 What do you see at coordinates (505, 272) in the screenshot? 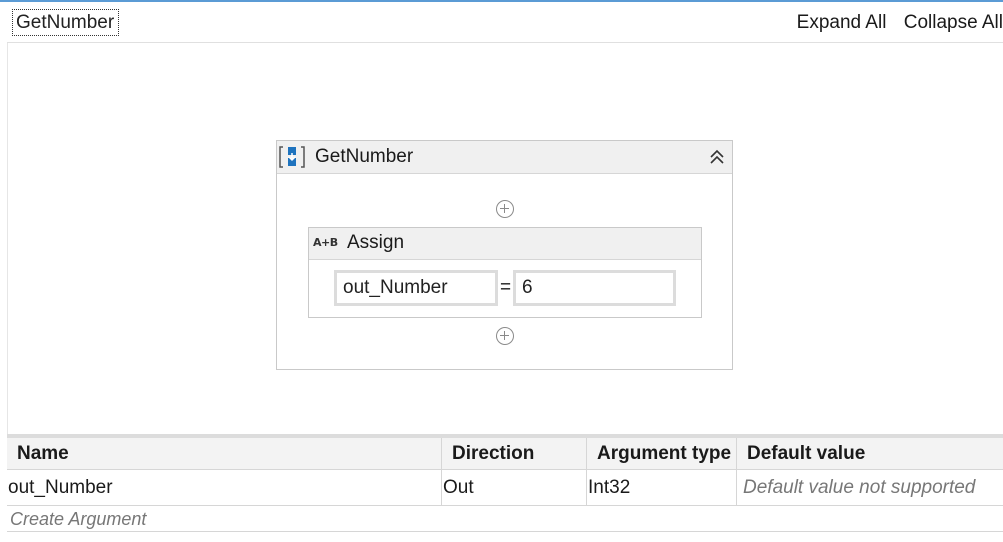
I see `assign-activity: A+B Assign out_Number = 6` at bounding box center [505, 272].